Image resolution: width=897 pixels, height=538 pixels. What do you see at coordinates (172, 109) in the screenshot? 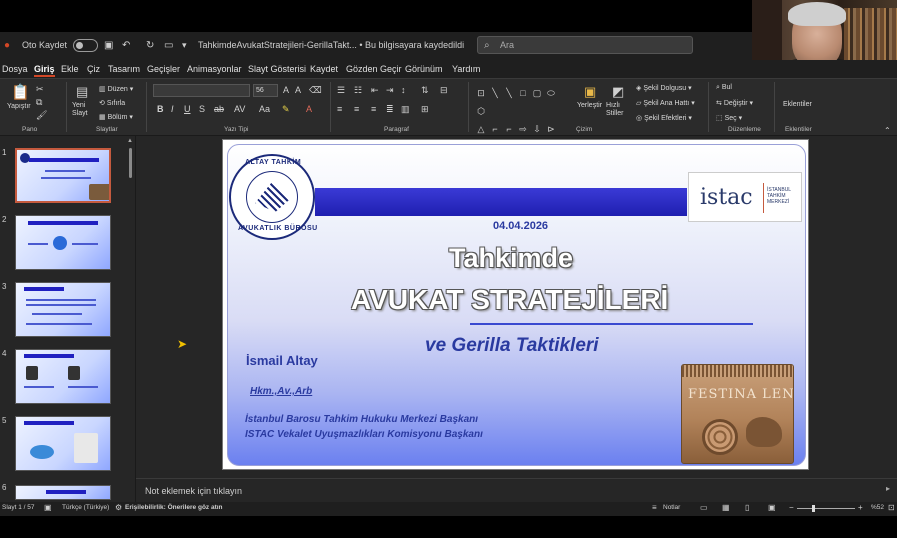
I see `italic-icon: I` at bounding box center [172, 109].